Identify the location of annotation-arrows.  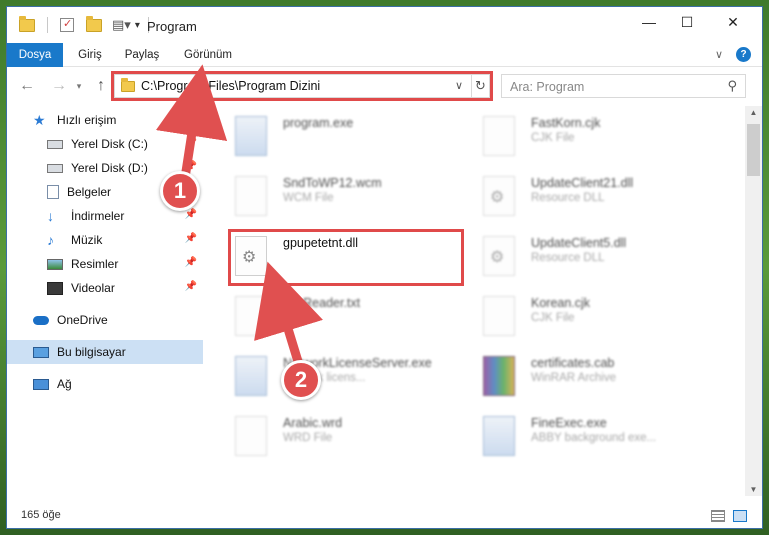
(239, 218).